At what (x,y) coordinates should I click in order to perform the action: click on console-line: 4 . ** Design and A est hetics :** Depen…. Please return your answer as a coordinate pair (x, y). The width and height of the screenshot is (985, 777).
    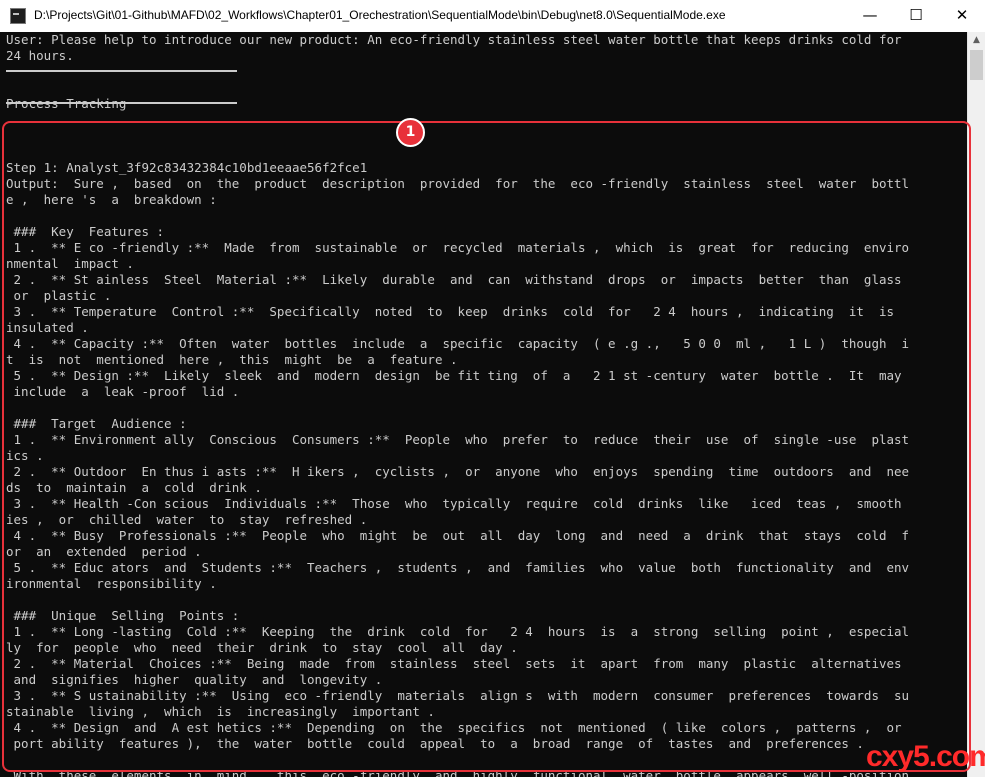
    Looking at the image, I should click on (454, 727).